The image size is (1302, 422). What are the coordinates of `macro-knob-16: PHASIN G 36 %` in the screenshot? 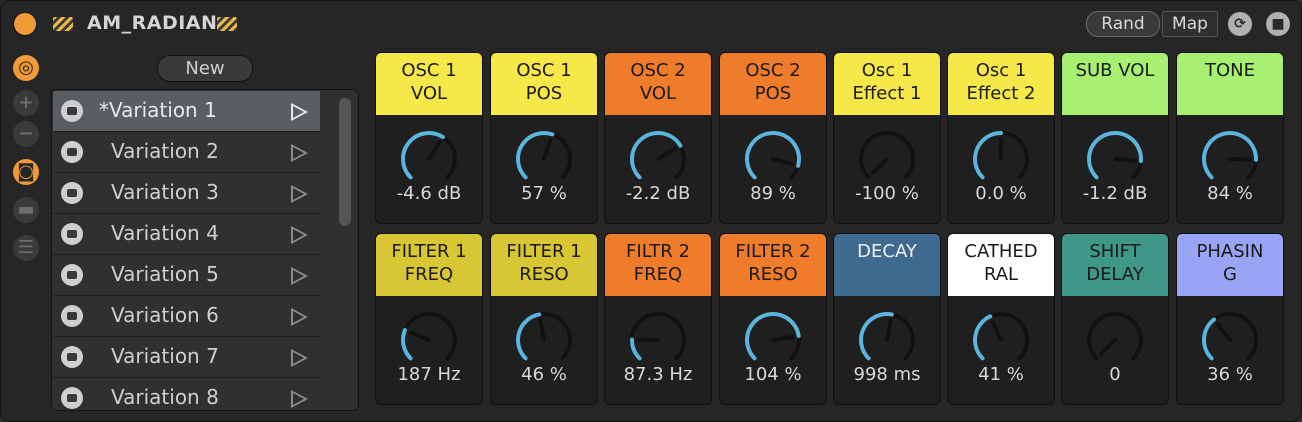 It's located at (1230, 319).